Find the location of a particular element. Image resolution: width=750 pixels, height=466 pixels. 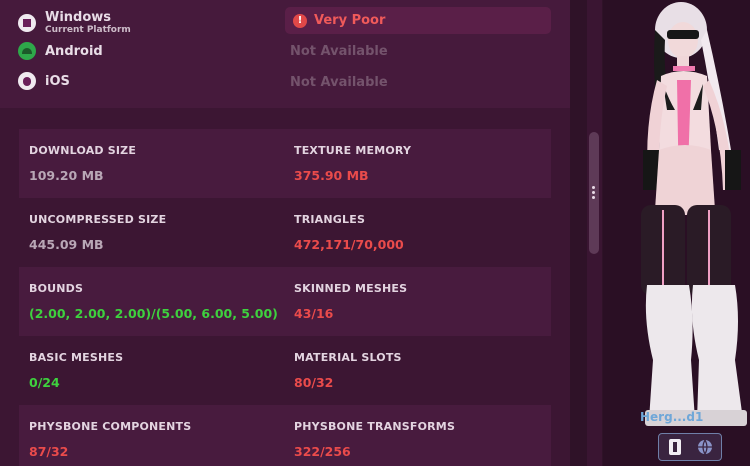

performance-rating-badge: ! Very Poor is located at coordinates (418, 20).